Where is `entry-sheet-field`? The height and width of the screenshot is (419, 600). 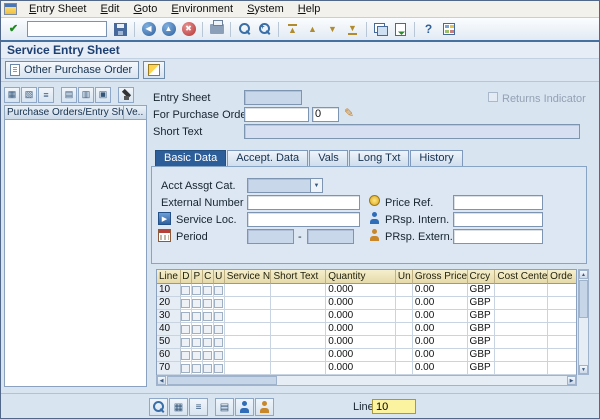 entry-sheet-field is located at coordinates (273, 97).